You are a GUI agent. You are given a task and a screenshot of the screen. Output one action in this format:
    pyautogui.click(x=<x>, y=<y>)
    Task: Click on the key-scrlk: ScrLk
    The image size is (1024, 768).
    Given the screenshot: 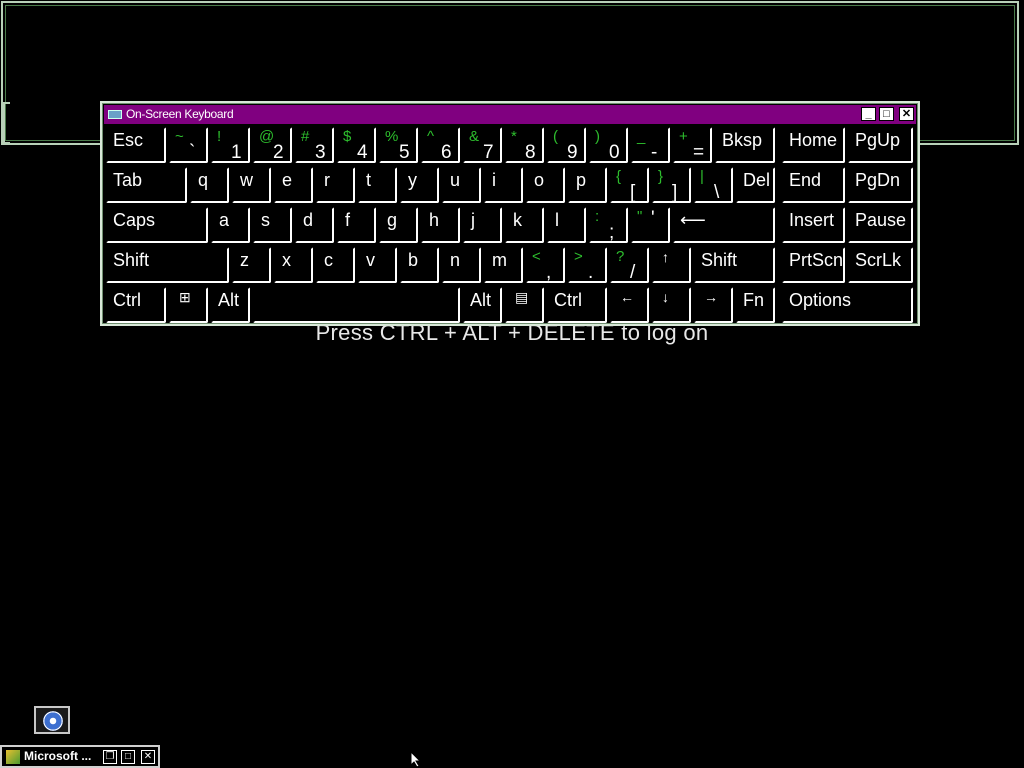 What is the action you would take?
    pyautogui.click(x=880, y=265)
    